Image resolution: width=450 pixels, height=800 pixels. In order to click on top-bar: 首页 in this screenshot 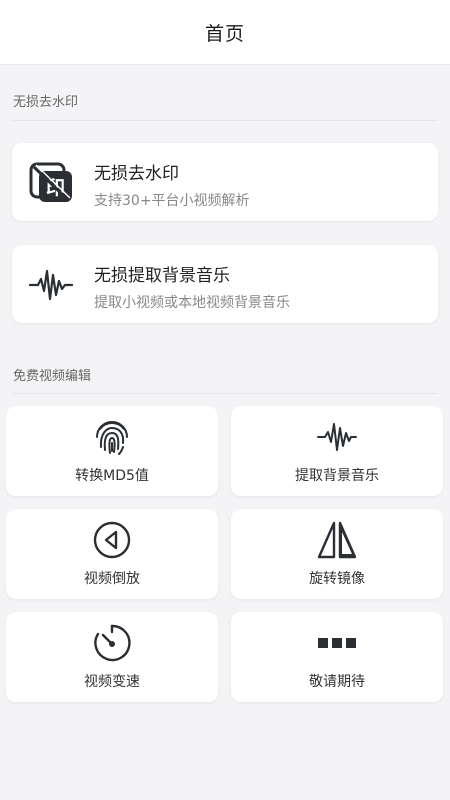, I will do `click(225, 32)`.